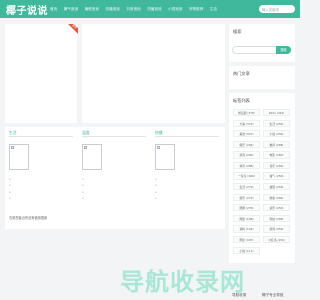 The width and height of the screenshot is (320, 300). I want to click on tag-link: 小说 (256), so click(276, 134).